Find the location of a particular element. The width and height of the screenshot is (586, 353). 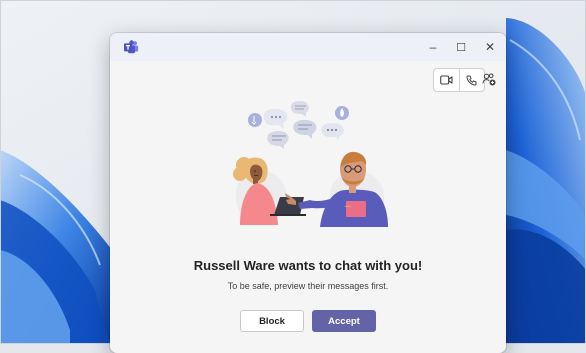

phone-icon is located at coordinates (471, 80).